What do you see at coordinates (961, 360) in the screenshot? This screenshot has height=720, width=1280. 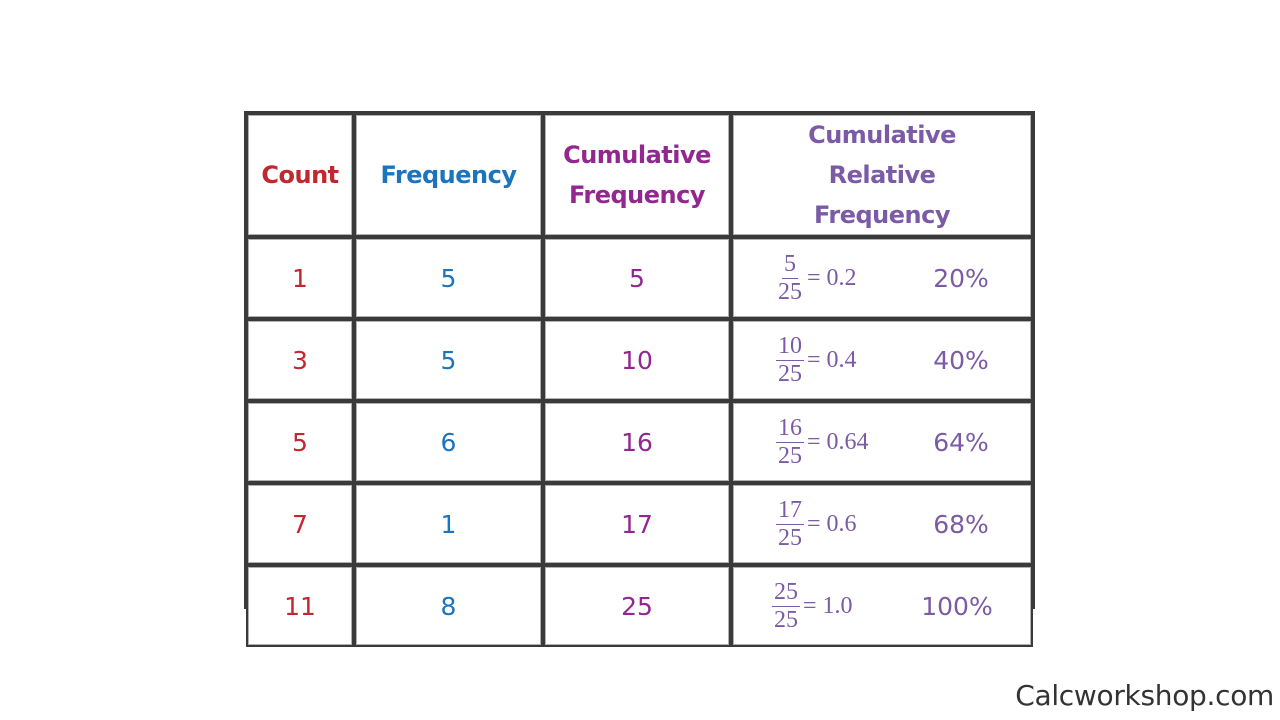 I see `percent-value: 40%` at bounding box center [961, 360].